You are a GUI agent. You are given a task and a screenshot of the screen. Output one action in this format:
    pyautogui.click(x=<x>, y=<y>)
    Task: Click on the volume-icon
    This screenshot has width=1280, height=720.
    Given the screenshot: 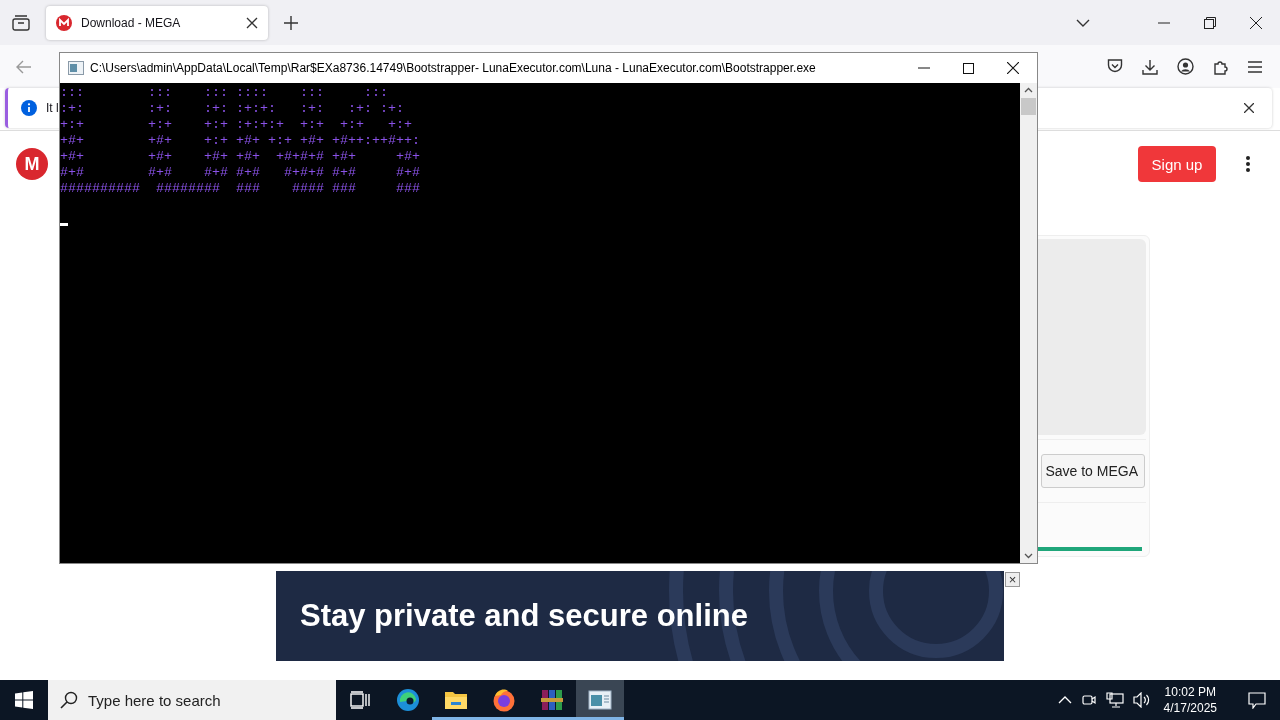 What is the action you would take?
    pyautogui.click(x=1141, y=700)
    